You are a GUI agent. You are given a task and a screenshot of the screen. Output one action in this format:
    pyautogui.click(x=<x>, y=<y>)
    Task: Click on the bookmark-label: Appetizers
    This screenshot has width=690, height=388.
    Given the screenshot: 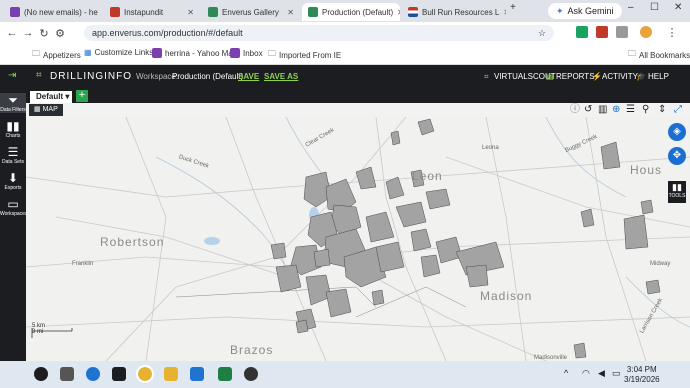 What is the action you would take?
    pyautogui.click(x=62, y=55)
    